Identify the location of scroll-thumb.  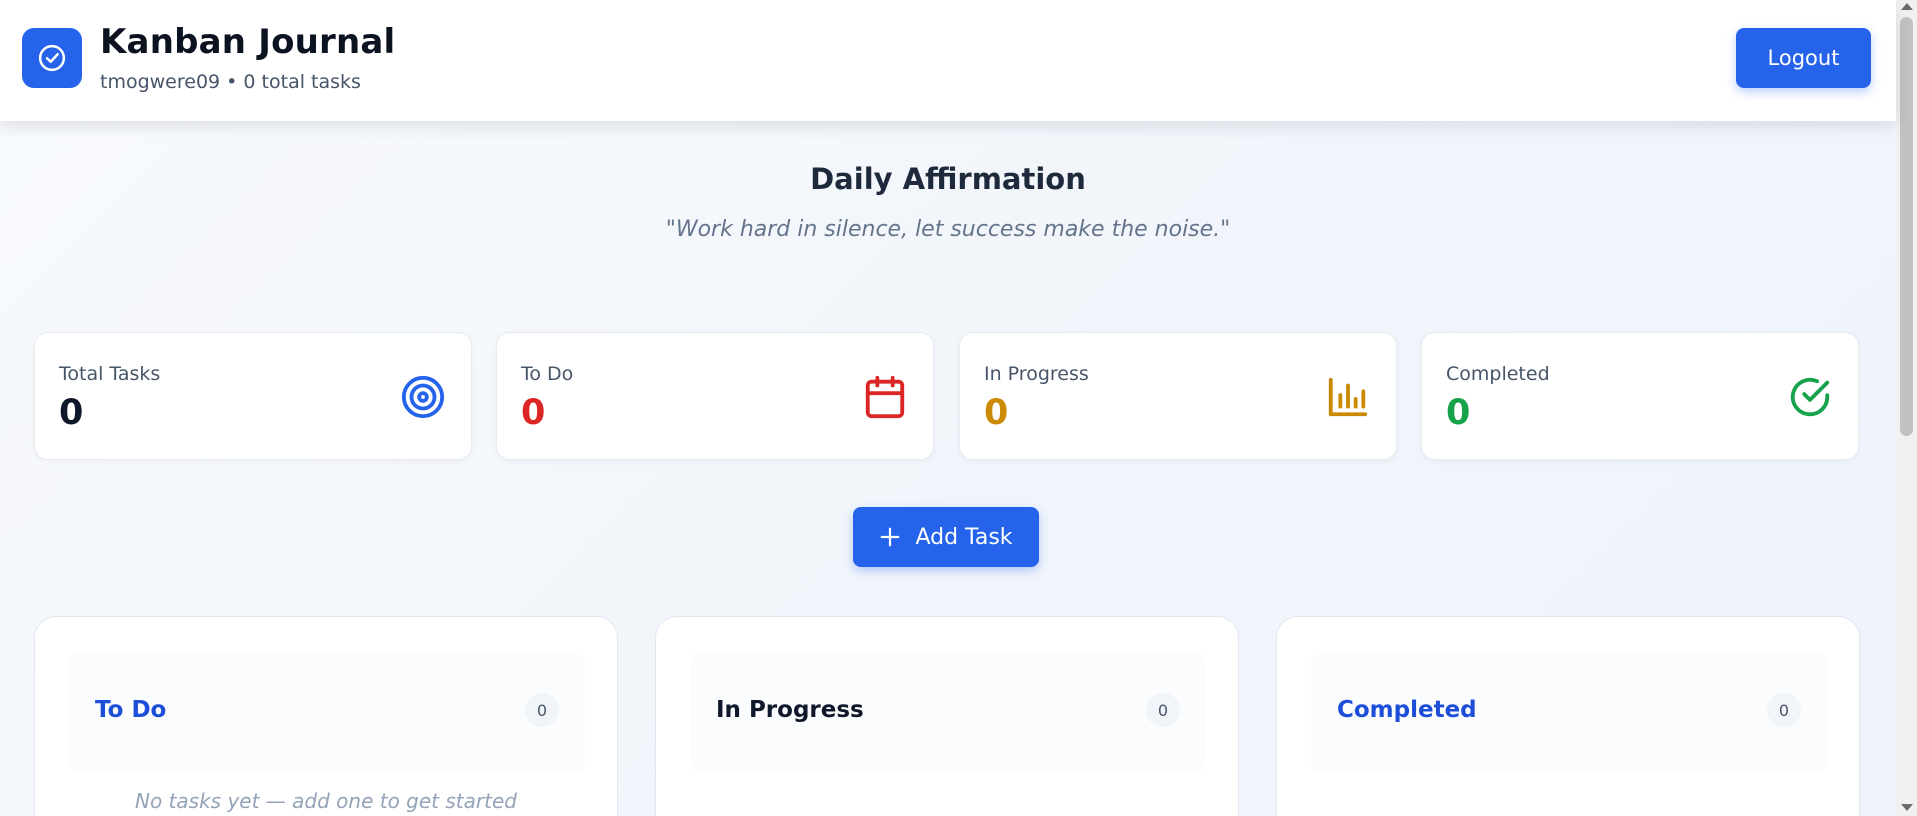
(1906, 226).